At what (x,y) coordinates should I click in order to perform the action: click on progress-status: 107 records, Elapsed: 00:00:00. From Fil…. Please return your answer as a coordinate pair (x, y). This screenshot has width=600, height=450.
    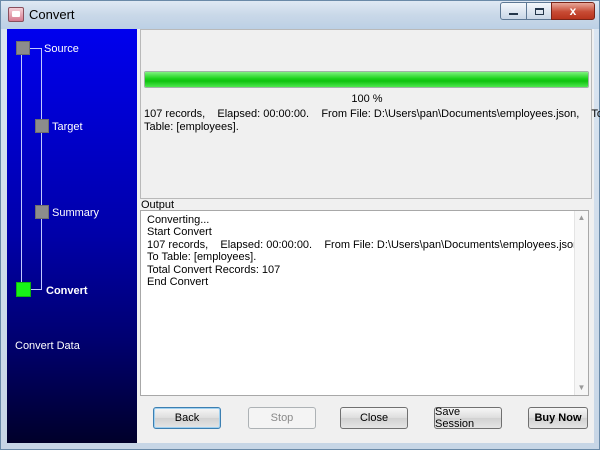
    Looking at the image, I should click on (372, 121).